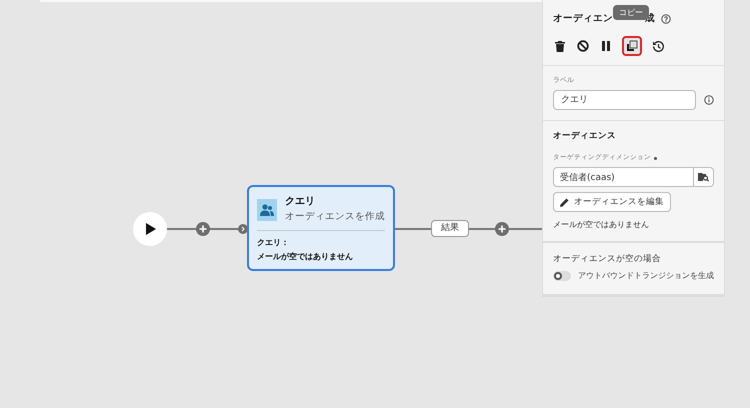 Image resolution: width=750 pixels, height=408 pixels. What do you see at coordinates (624, 100) in the screenshot?
I see `label-field: クエリ` at bounding box center [624, 100].